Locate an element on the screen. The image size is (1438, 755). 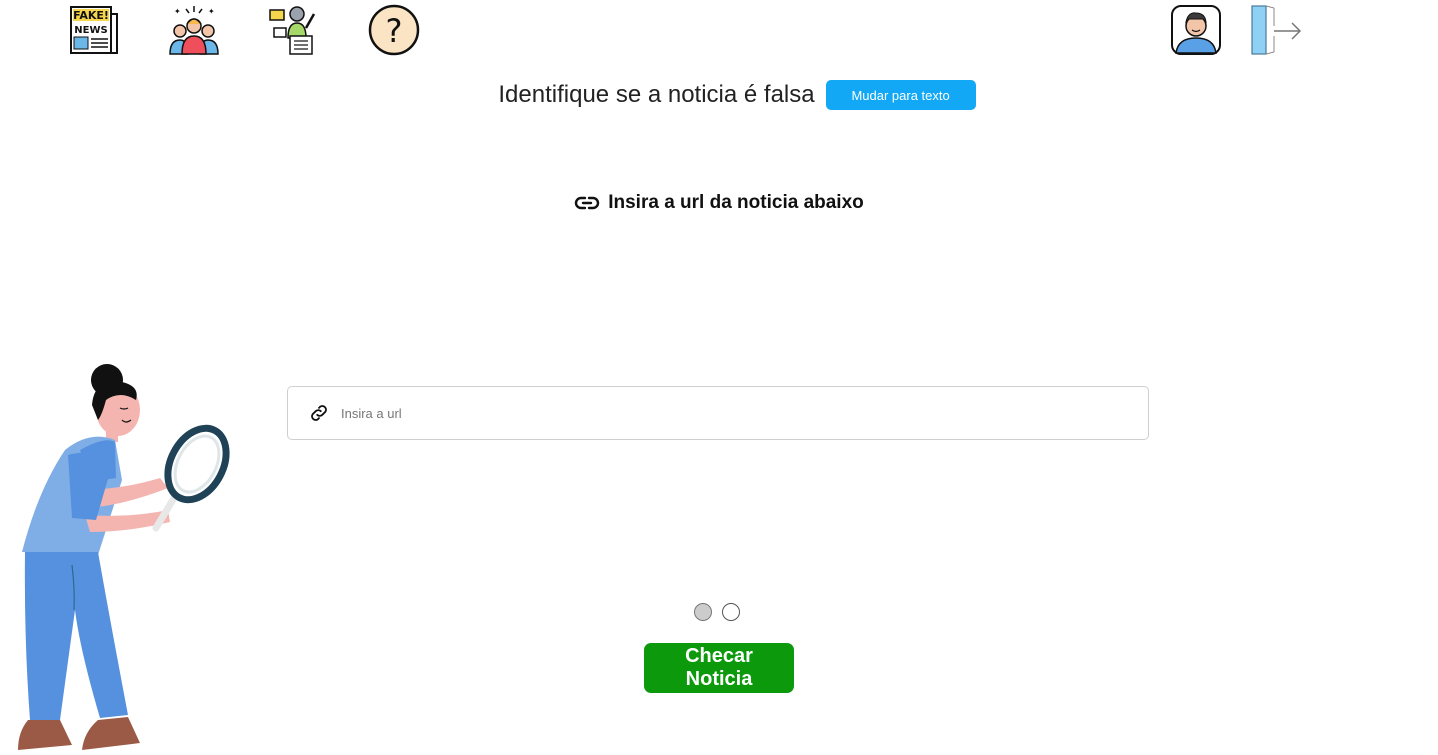
url-input is located at coordinates (743, 413).